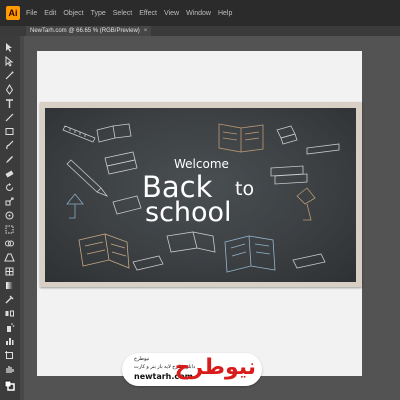  I want to click on perspective-tool-icon, so click(9, 257).